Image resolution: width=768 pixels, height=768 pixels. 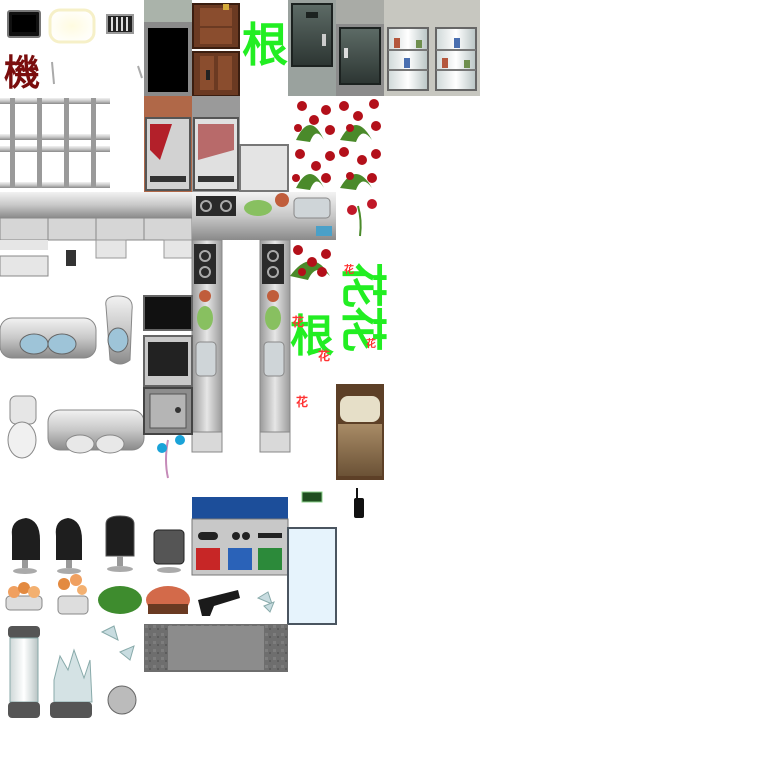 What do you see at coordinates (241, 346) in the screenshot?
I see `kitchen-column-icon` at bounding box center [241, 346].